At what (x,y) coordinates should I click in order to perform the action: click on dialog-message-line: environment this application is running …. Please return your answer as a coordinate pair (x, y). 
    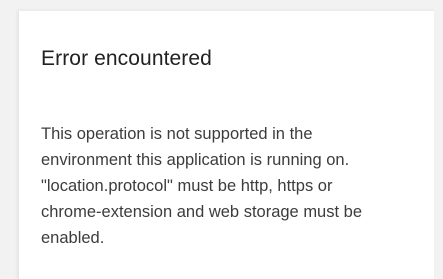
    Looking at the image, I should click on (195, 160).